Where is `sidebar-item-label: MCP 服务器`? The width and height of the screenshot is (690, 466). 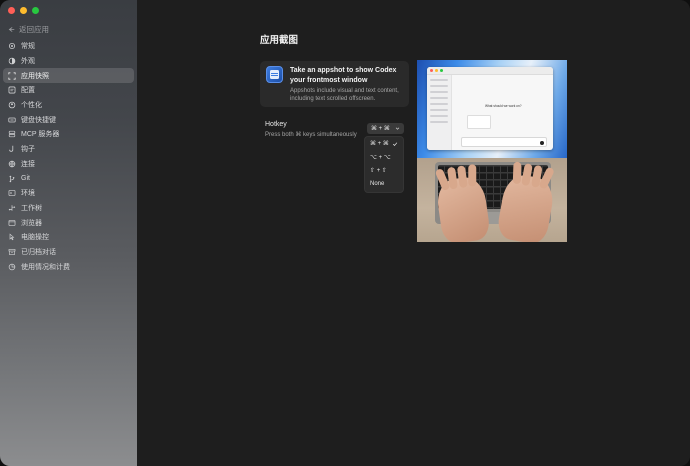
sidebar-item-label: MCP 服务器 is located at coordinates (40, 135).